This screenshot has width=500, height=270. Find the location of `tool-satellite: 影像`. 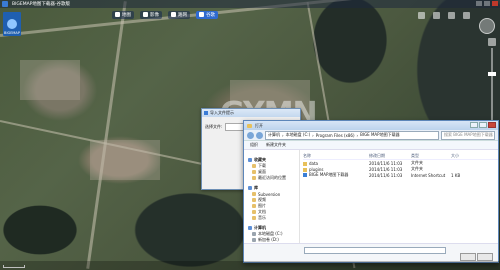

tool-satellite: 影像 is located at coordinates (151, 14).